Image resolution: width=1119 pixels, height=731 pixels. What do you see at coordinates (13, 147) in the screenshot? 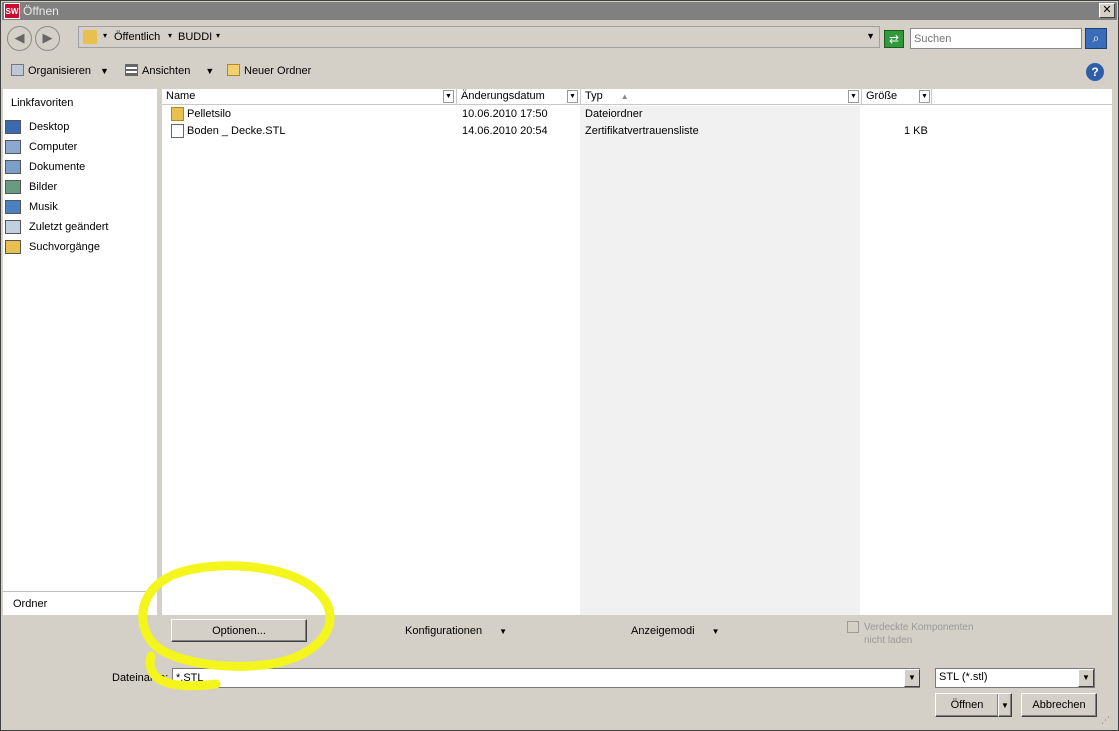
I see `computer-icon` at bounding box center [13, 147].